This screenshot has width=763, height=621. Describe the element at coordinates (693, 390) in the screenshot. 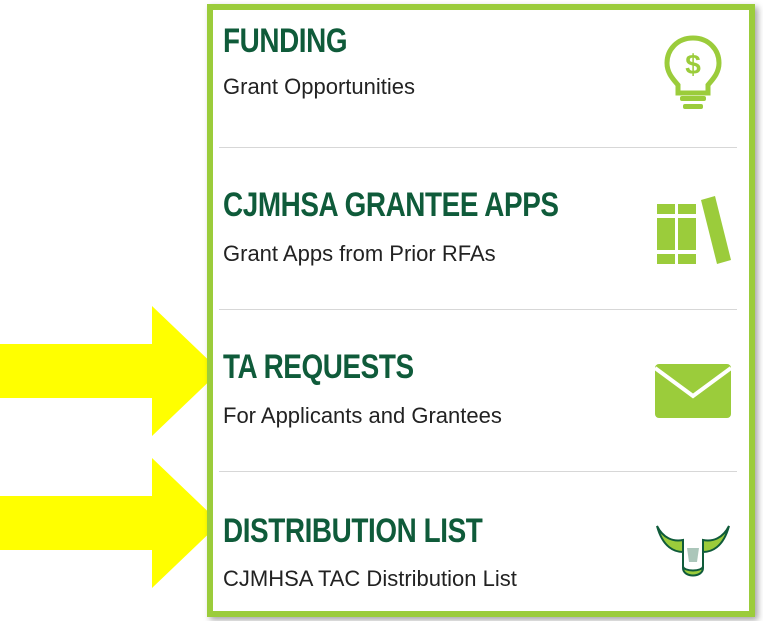

I see `envelope-icon` at that location.